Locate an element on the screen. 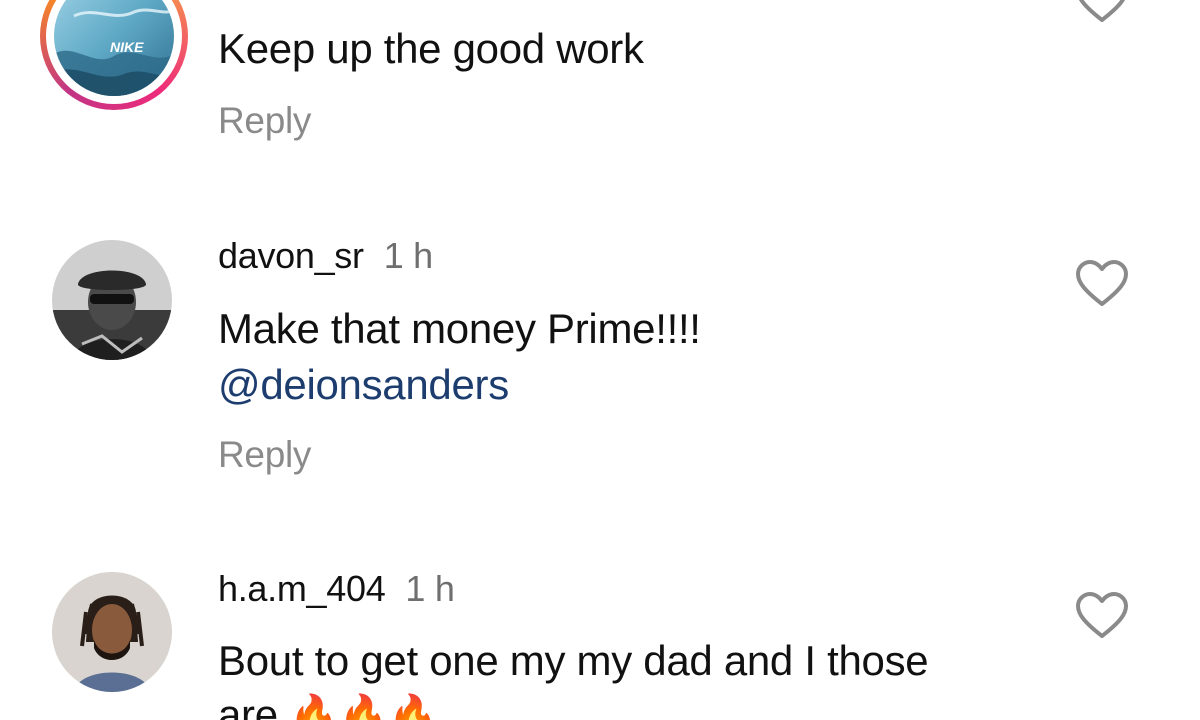  mention-link: @deionsanders is located at coordinates (363, 385).